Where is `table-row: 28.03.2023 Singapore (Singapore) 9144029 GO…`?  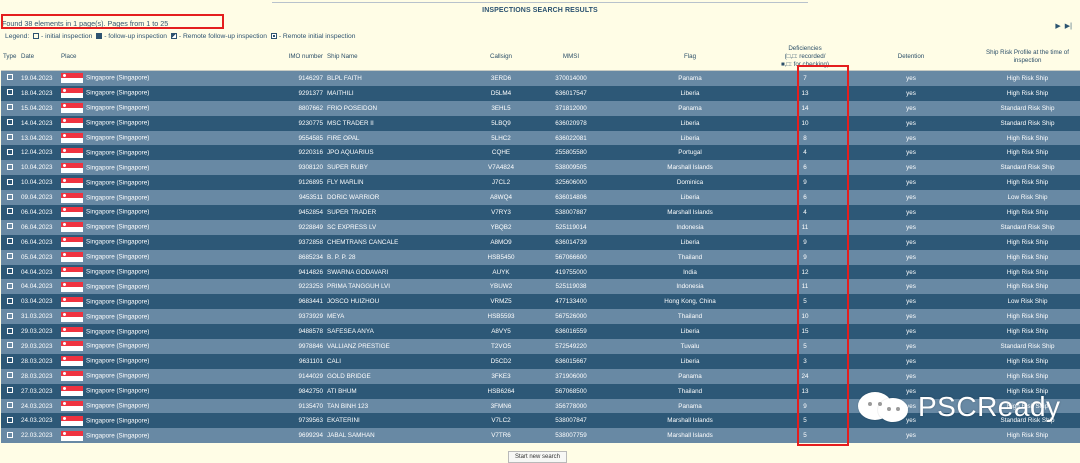
table-row: 28.03.2023 Singapore (Singapore) 9144029 GO… is located at coordinates (540, 376).